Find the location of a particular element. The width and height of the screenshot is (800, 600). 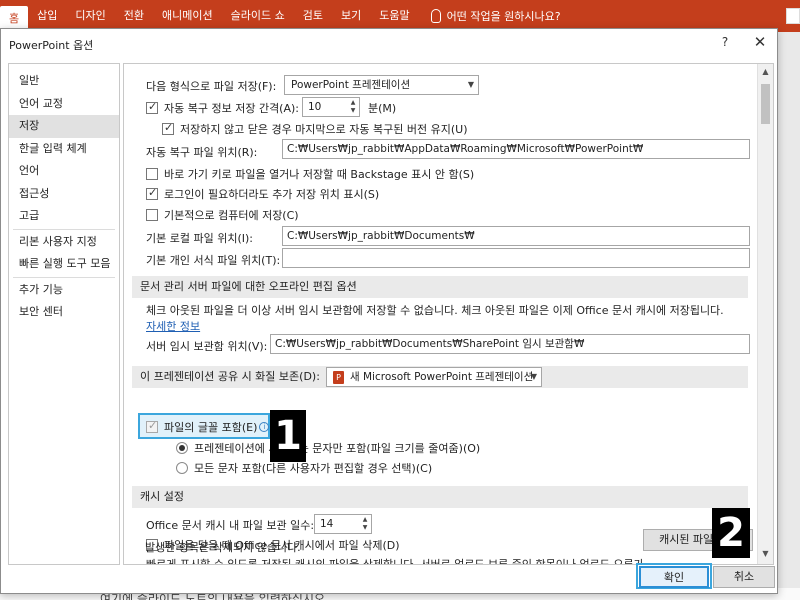

more-info-link: 자세한 정보 is located at coordinates (173, 326).